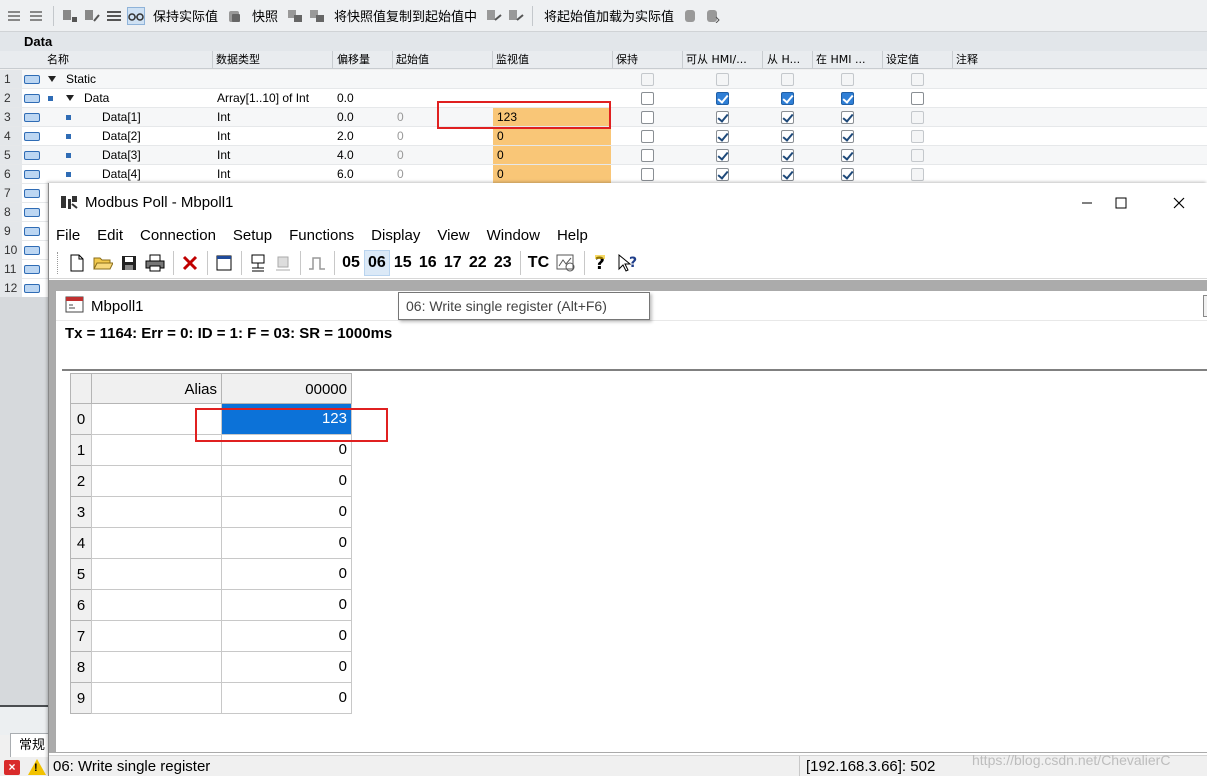  I want to click on copy-snapshot-icon, so click(295, 16).